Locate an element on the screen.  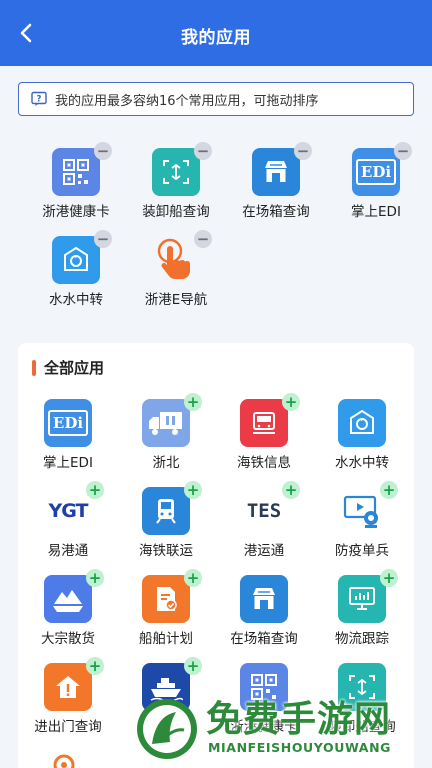
app-label: 船舶计划 is located at coordinates (166, 639).